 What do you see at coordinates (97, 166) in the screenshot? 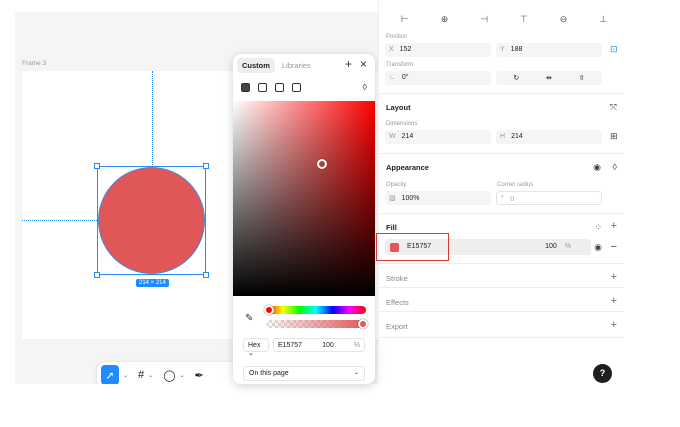
I see `resize-handle-top-left` at bounding box center [97, 166].